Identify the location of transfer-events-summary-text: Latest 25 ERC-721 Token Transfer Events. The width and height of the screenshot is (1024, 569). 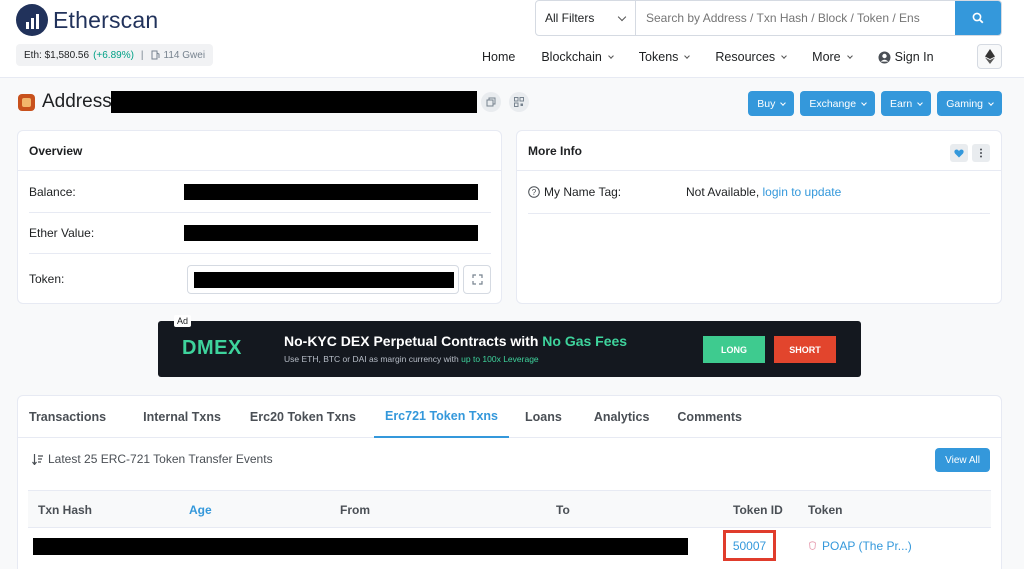
(160, 459).